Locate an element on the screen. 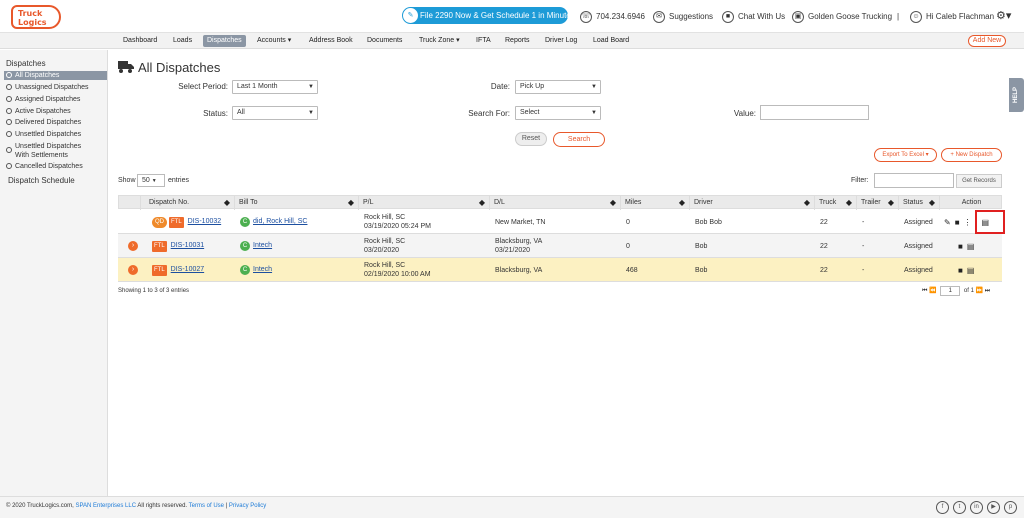 This screenshot has height=518, width=1024. bill-to-cell: Cdid, Rock Hill, SC is located at coordinates (271, 222).